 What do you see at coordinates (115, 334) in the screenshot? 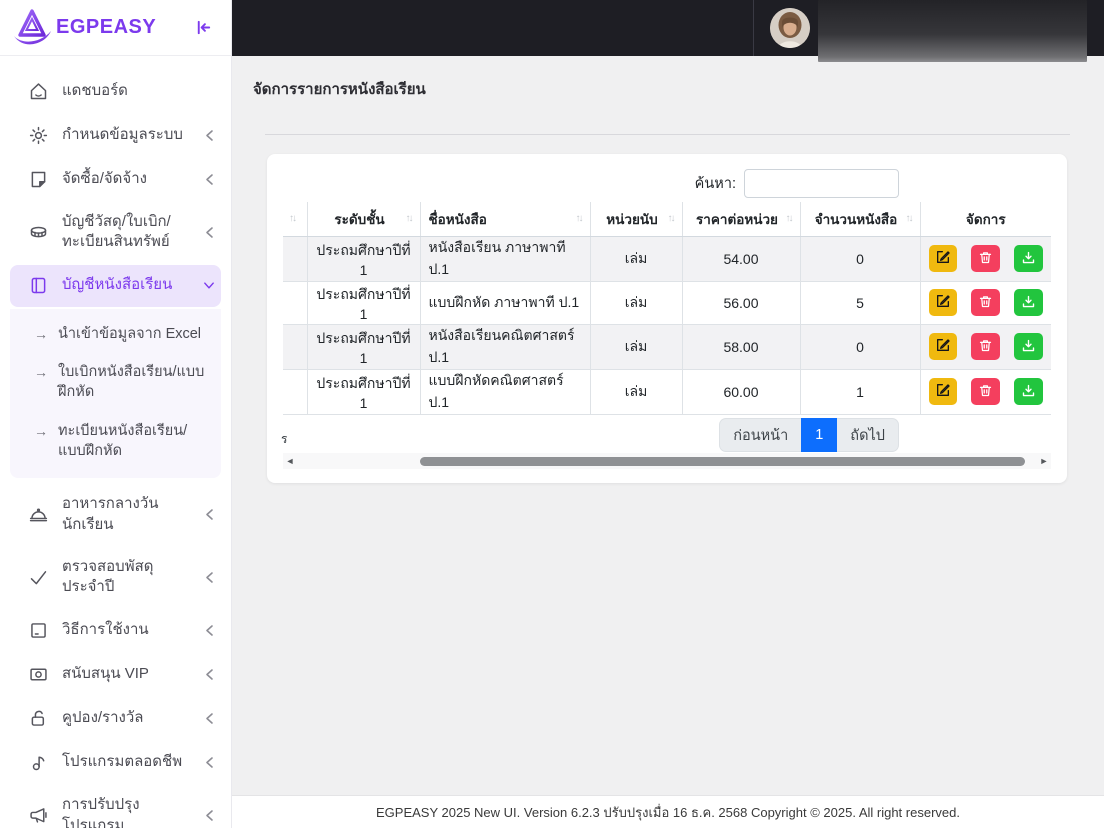
I see `submenu-item-import-excel: → นำเข้าข้อมูลจาก Excel` at bounding box center [115, 334].